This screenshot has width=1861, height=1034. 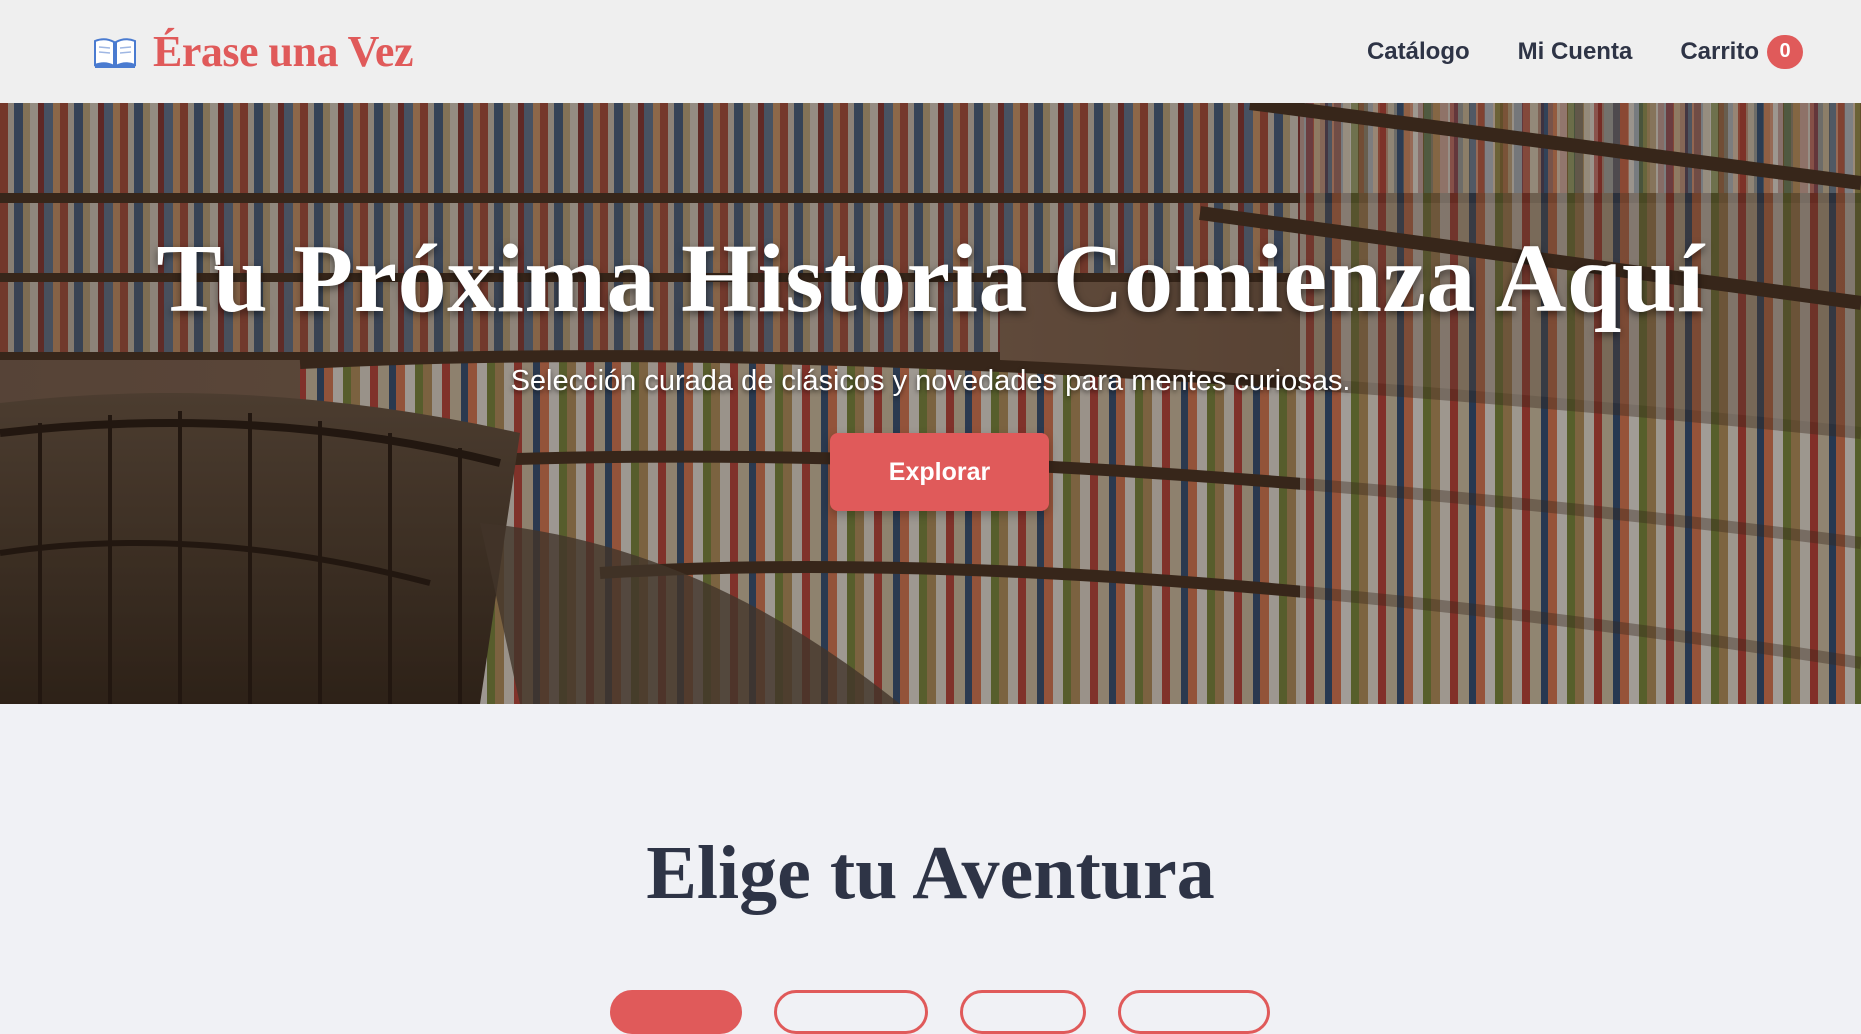 I want to click on logo-link: Érase una Vez, so click(x=253, y=51).